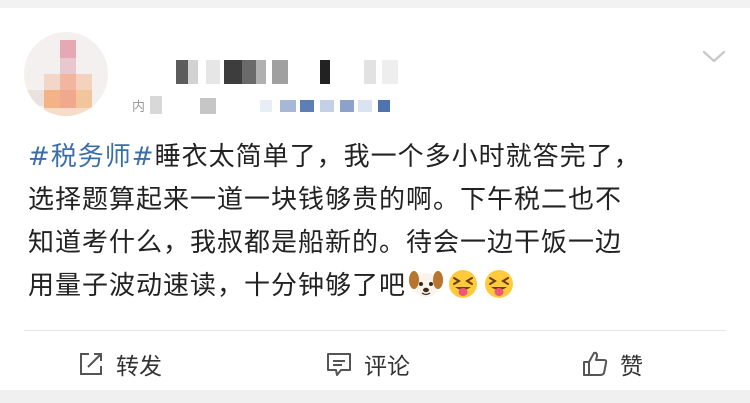 This screenshot has height=403, width=750. I want to click on comment-icon, so click(339, 364).